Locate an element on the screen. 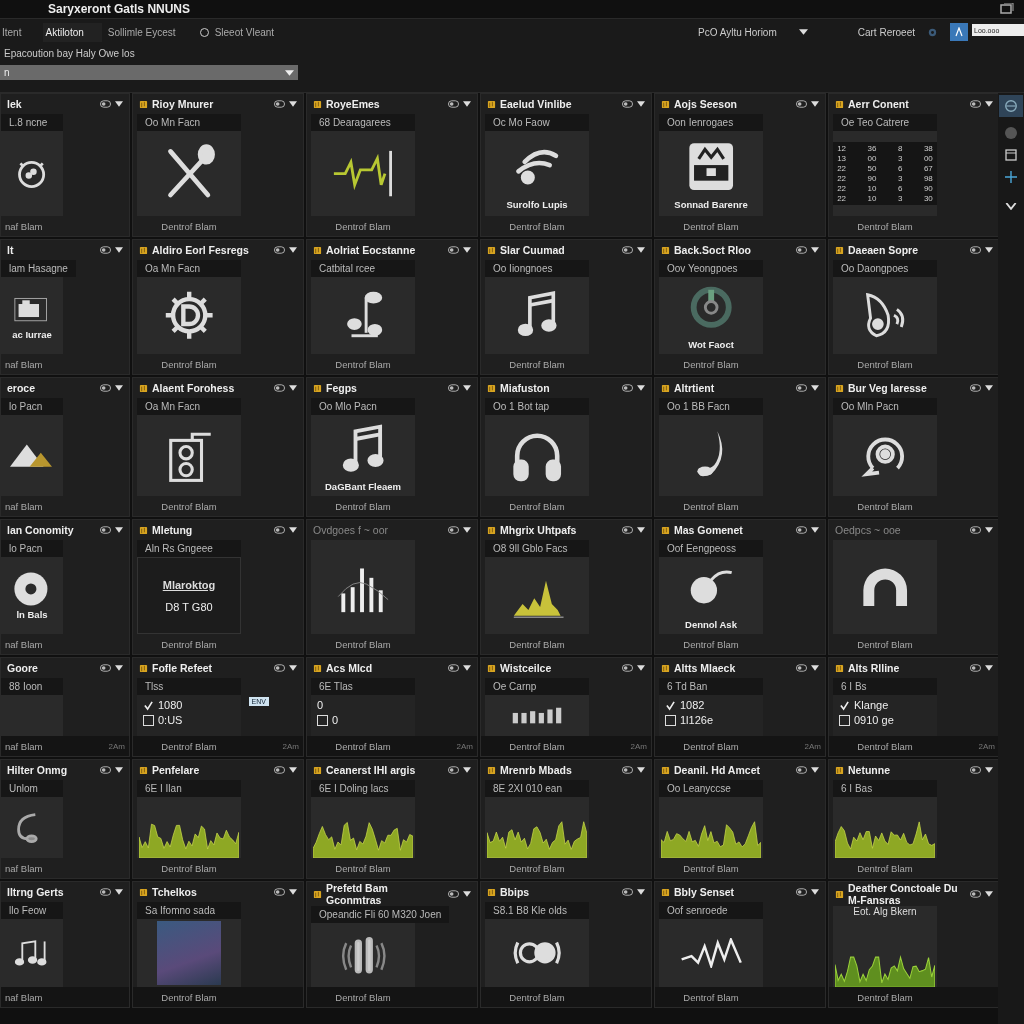  globe-icon is located at coordinates (1011, 106).